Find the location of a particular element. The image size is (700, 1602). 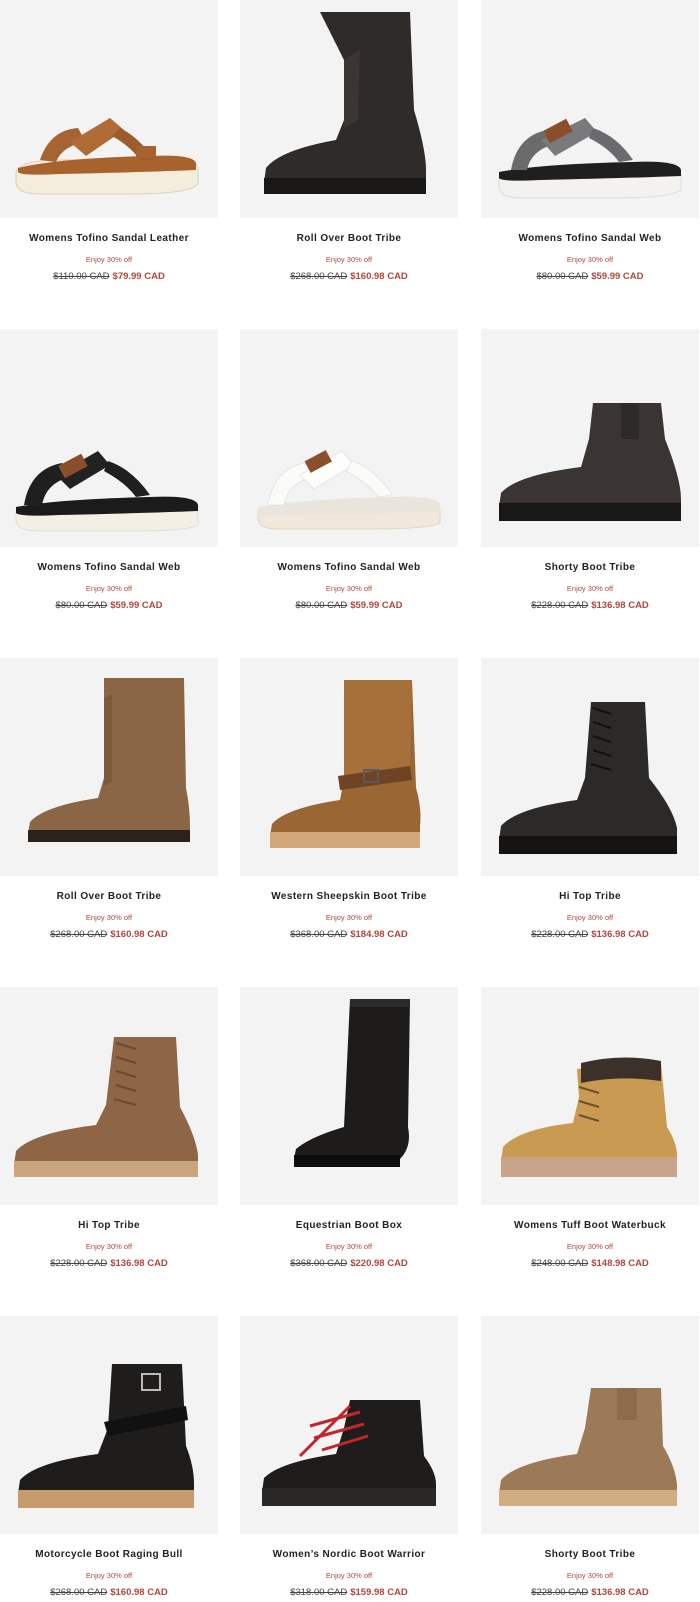

sale-price: $159.98 CAD is located at coordinates (379, 1592).